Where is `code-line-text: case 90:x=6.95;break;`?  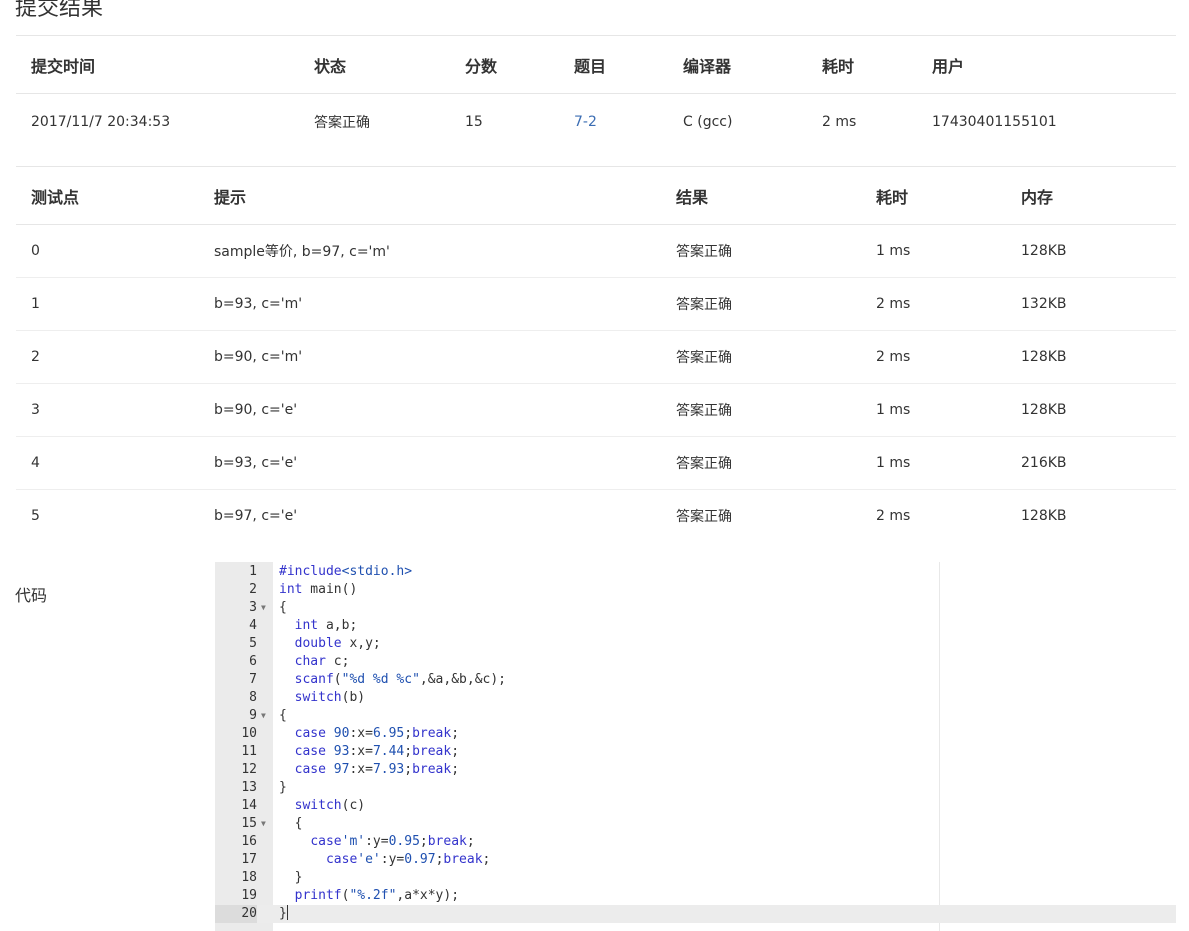
code-line-text: case 90:x=6.95;break; is located at coordinates (369, 734).